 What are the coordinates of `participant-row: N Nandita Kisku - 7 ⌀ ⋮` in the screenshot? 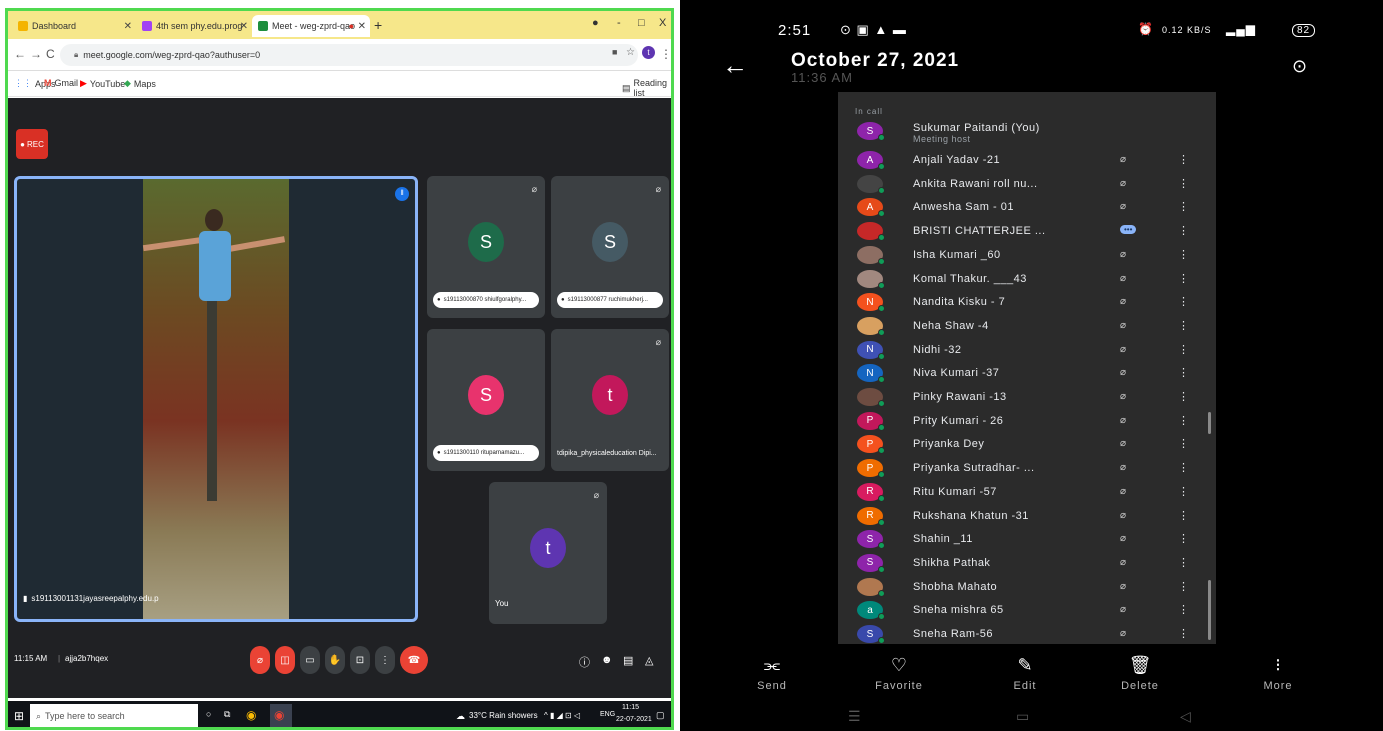 It's located at (1023, 302).